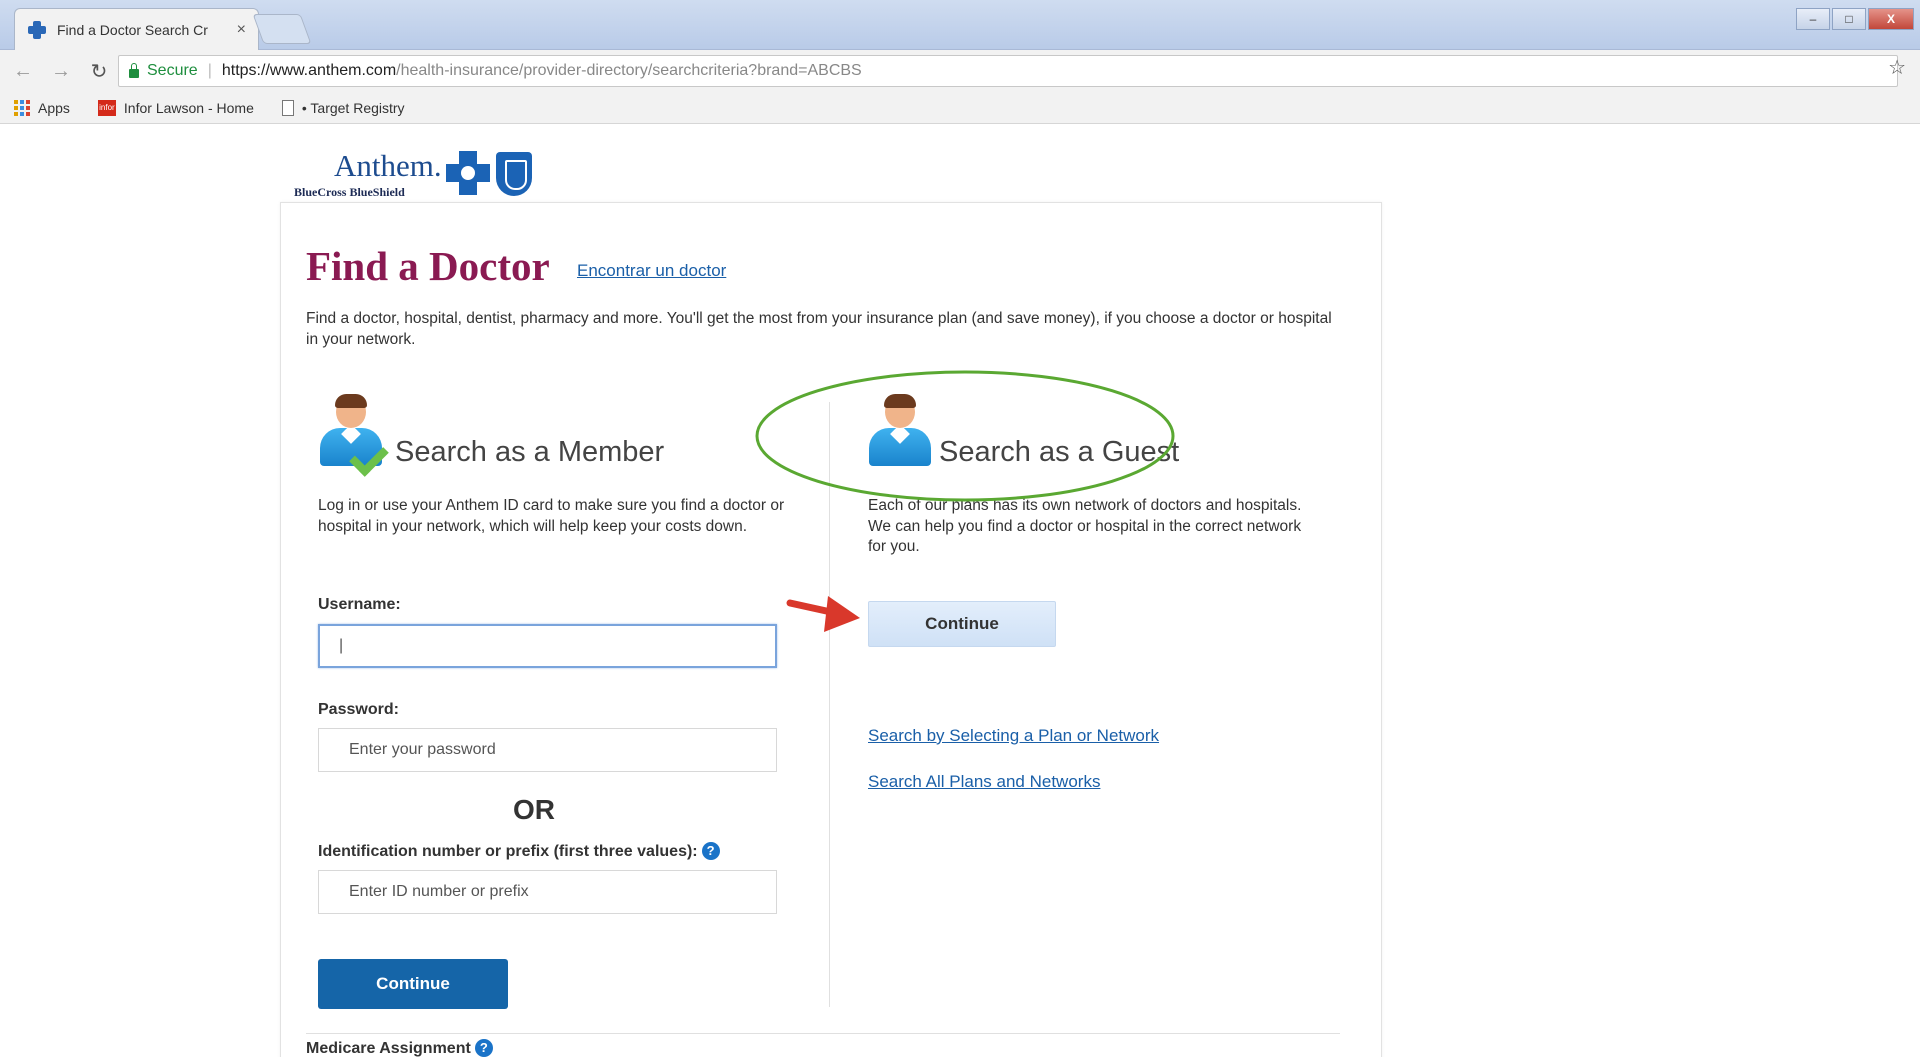 Image resolution: width=1920 pixels, height=1057 pixels. Describe the element at coordinates (428, 266) in the screenshot. I see `page-title: Find a Doctor` at that location.